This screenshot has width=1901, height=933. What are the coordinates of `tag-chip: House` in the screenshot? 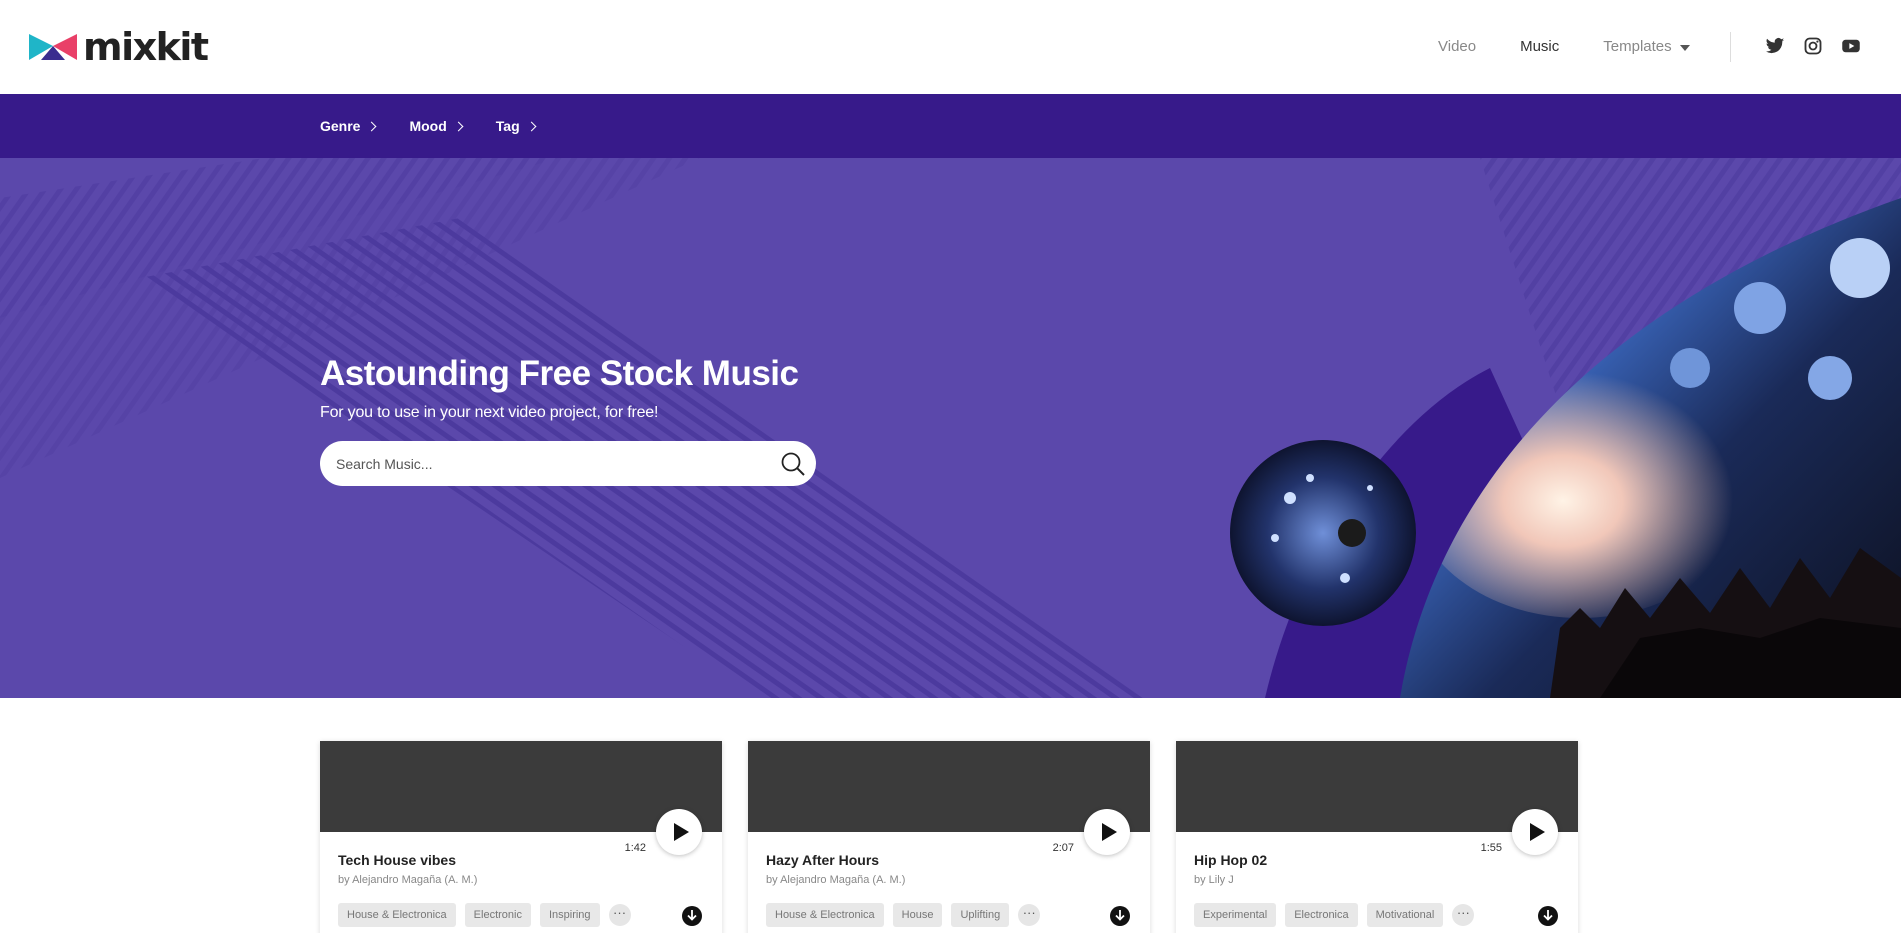 It's located at (917, 915).